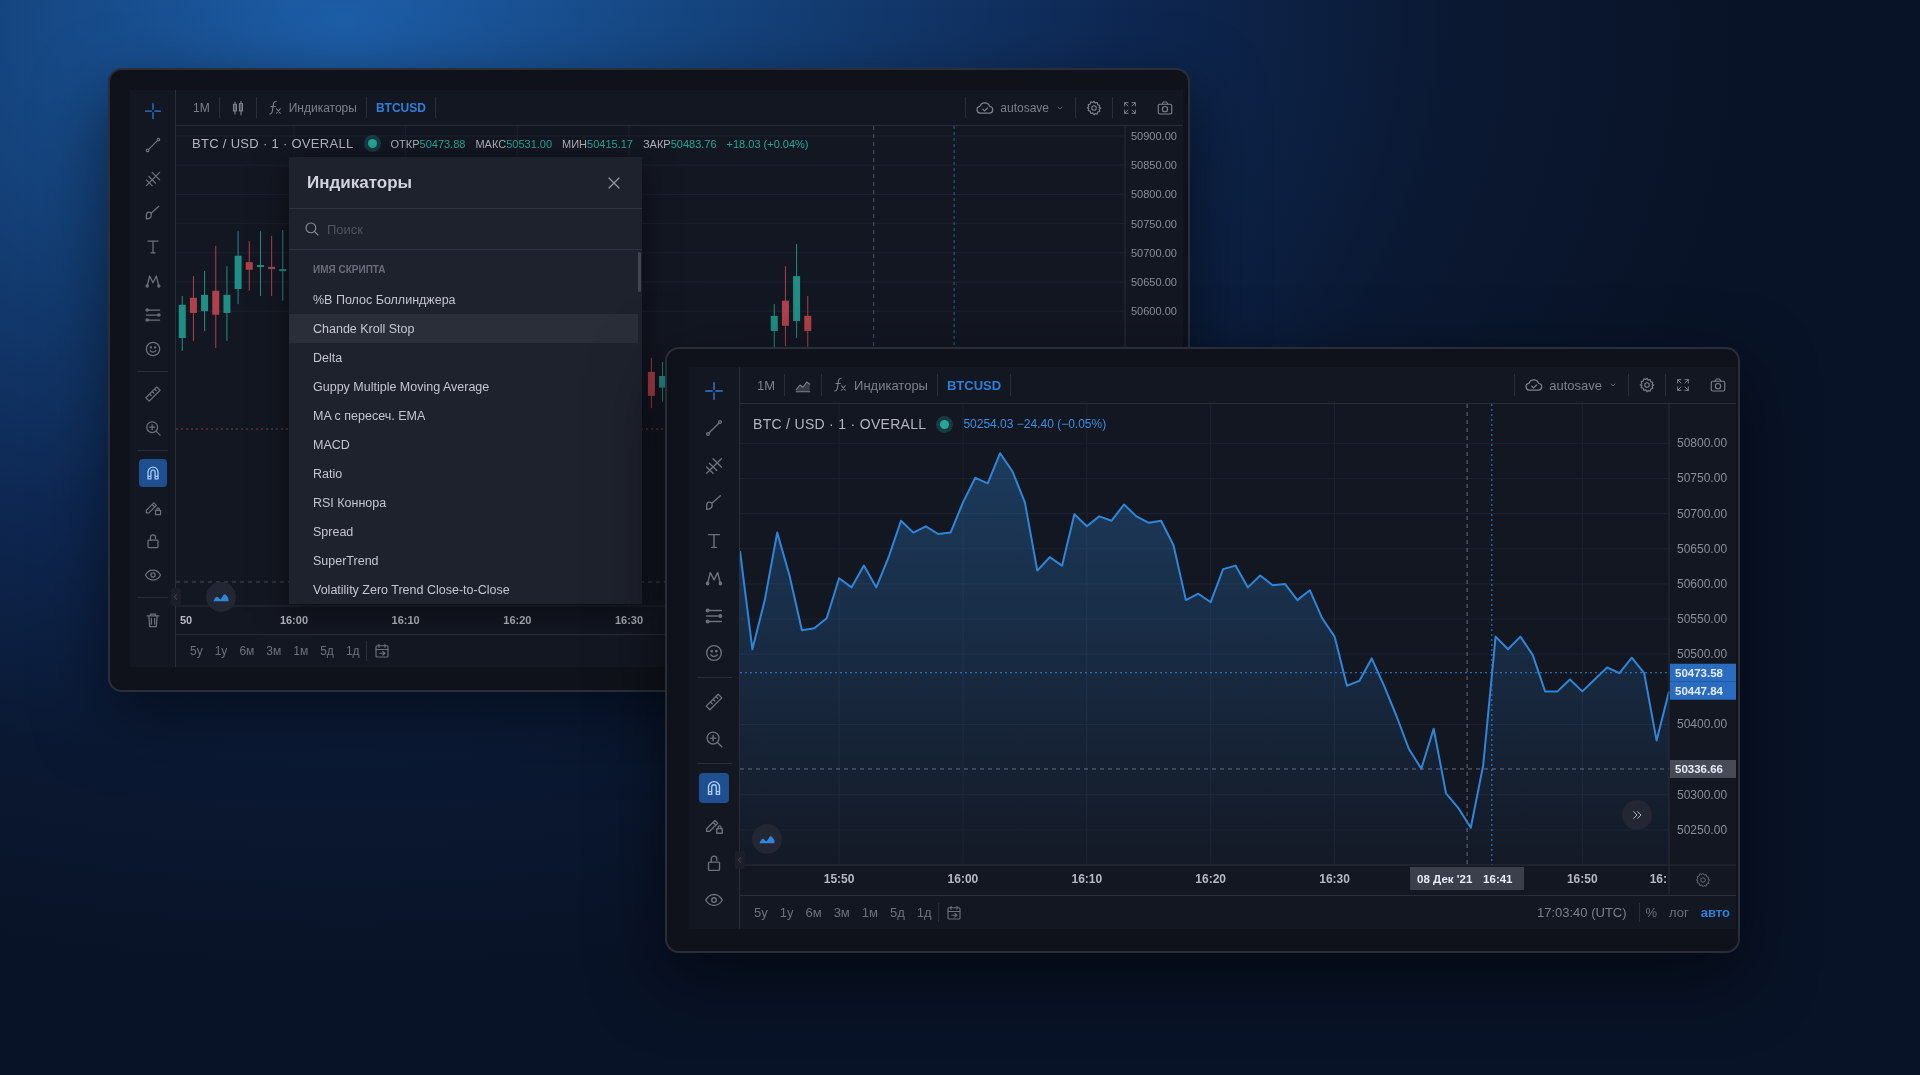 The height and width of the screenshot is (1075, 1920). I want to click on quote-value: МАКС50531.00, so click(514, 143).